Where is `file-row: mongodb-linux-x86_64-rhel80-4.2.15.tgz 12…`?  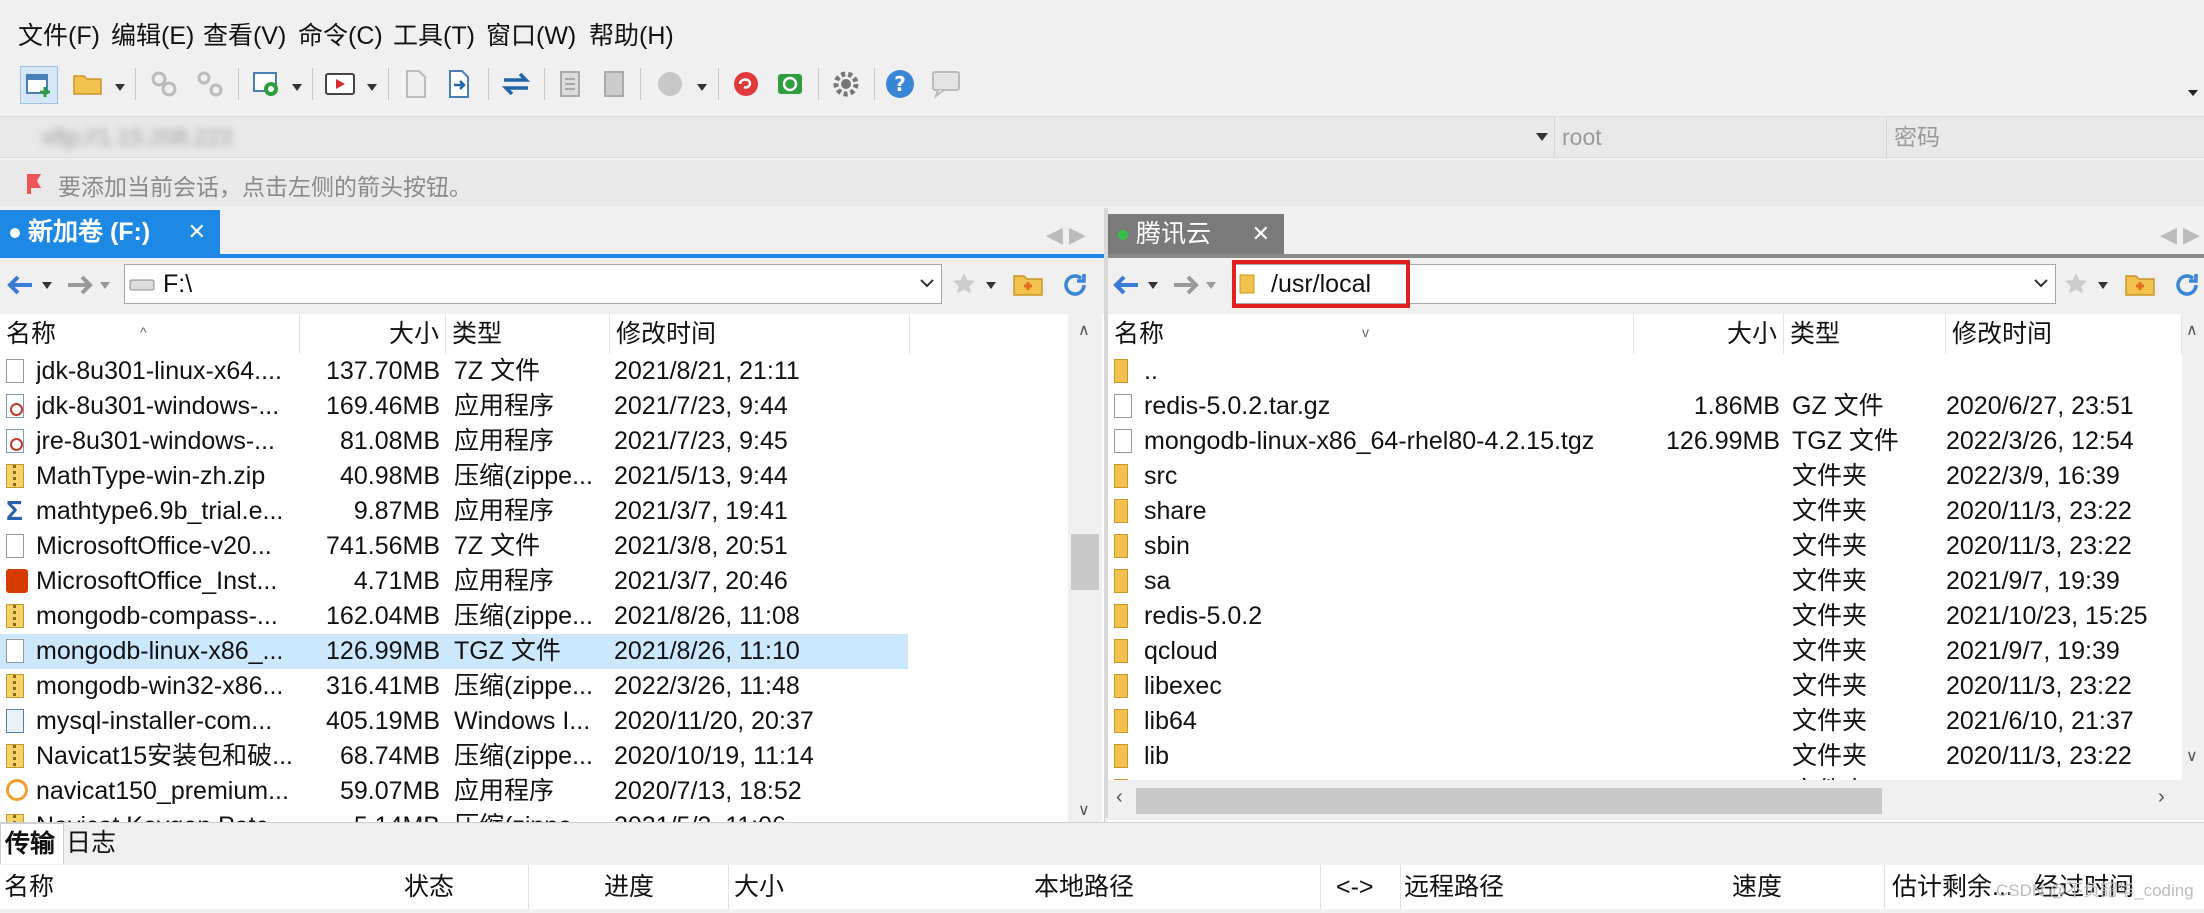
file-row: mongodb-linux-x86_64-rhel80-4.2.15.tgz 12… is located at coordinates (1645, 441).